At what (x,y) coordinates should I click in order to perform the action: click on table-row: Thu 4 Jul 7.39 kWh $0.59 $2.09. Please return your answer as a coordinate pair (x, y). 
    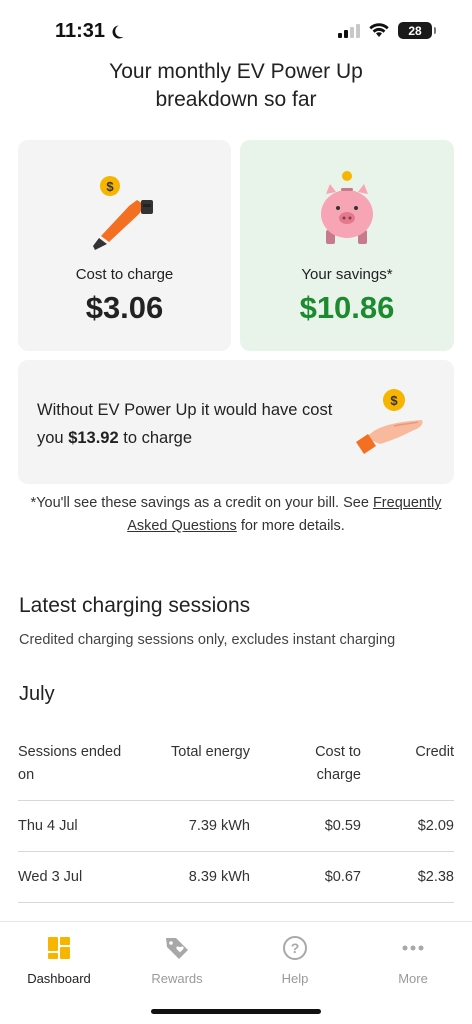
    Looking at the image, I should click on (236, 826).